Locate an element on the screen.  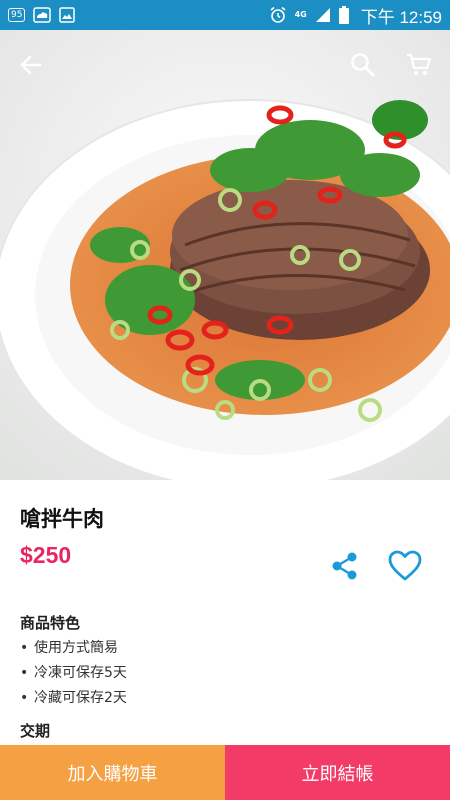
toolbar-actions is located at coordinates (391, 65).